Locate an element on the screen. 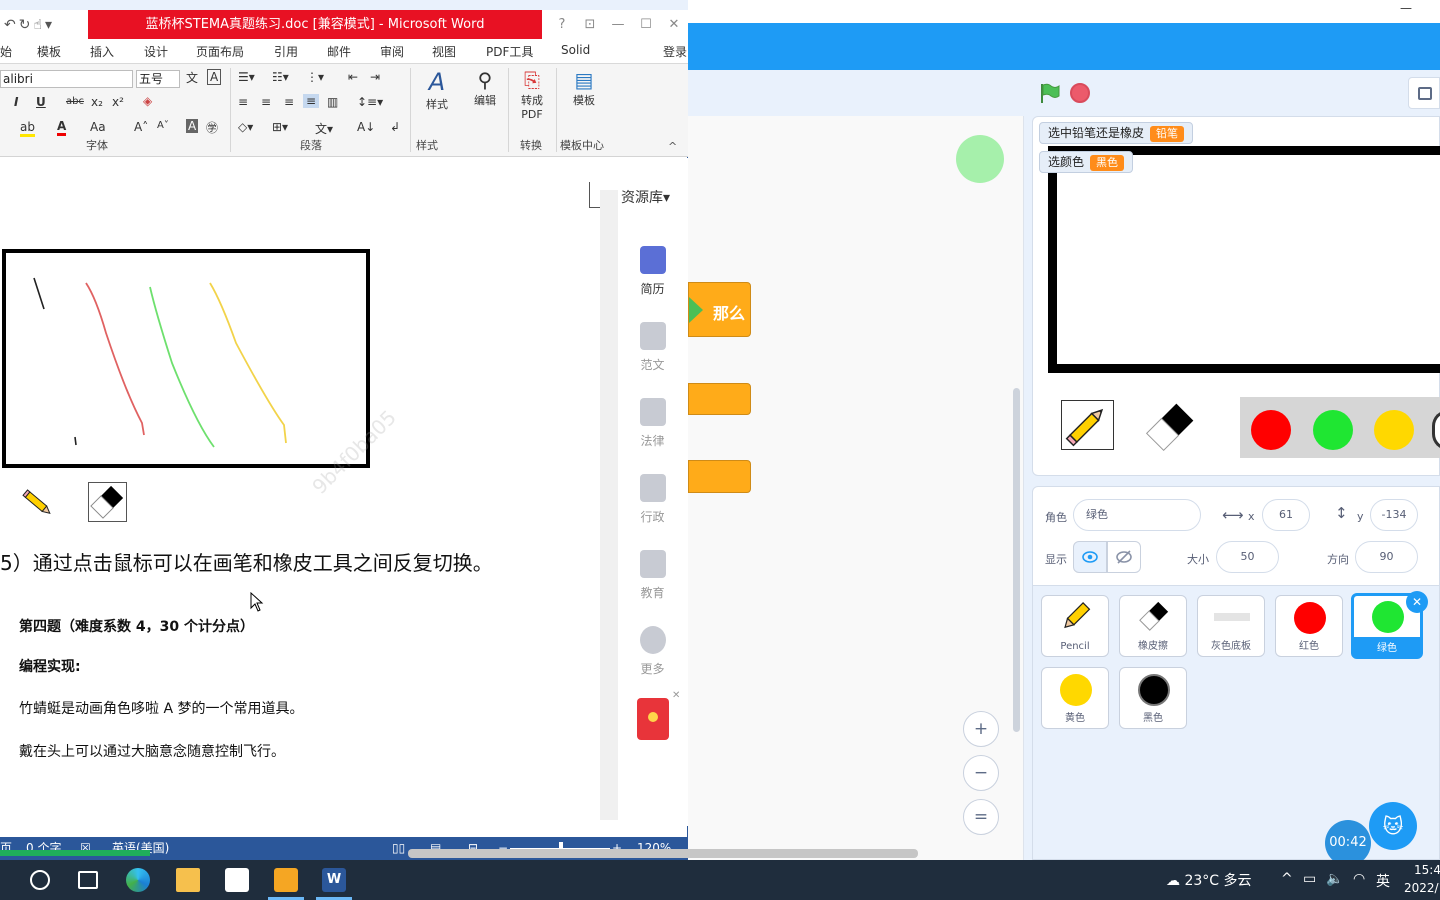 This screenshot has height=900, width=1440. pencil-sprite-icon is located at coordinates (1087, 425).